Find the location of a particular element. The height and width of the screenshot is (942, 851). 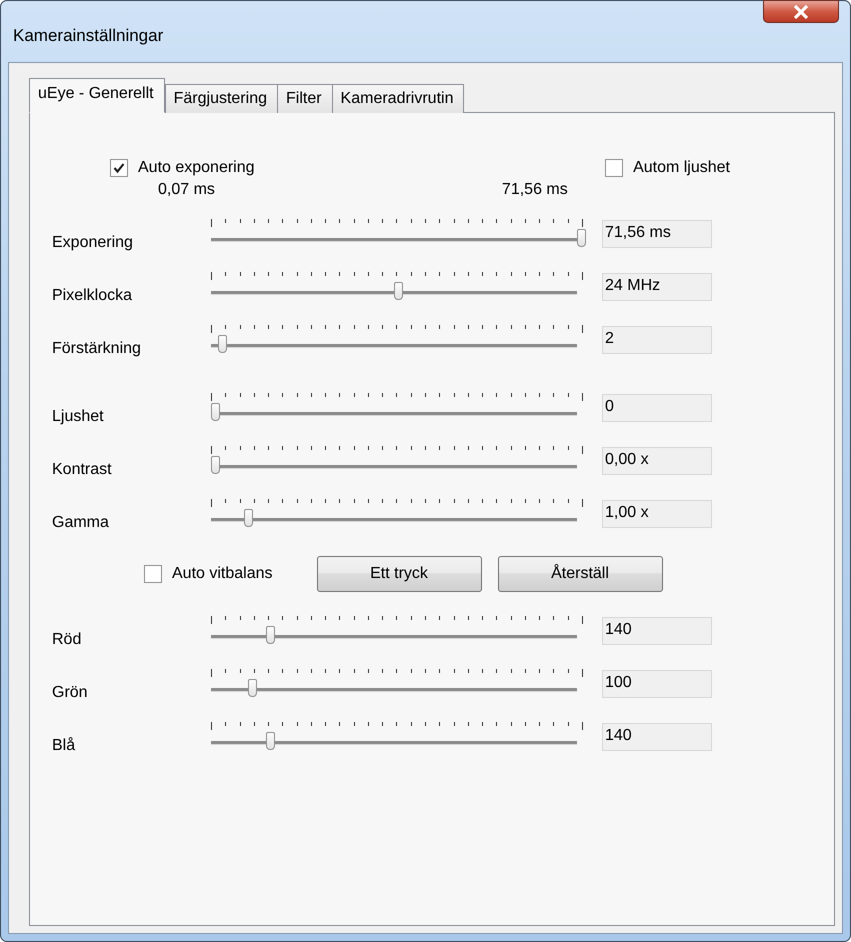

slider-label: Pixelklocka is located at coordinates (93, 295).